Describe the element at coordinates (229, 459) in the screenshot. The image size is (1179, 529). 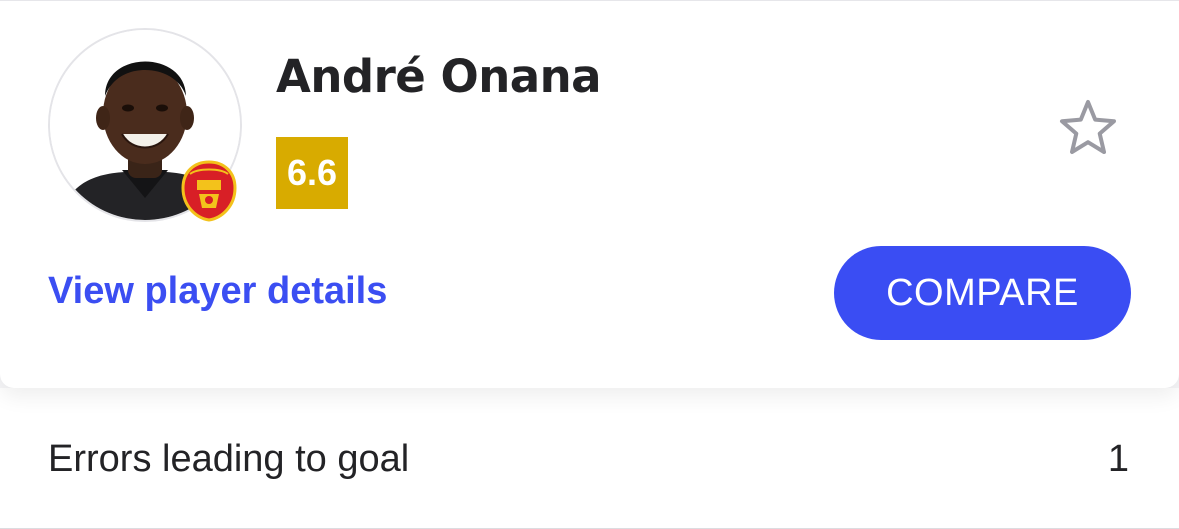
I see `stat-label: Errors leading to goal` at that location.